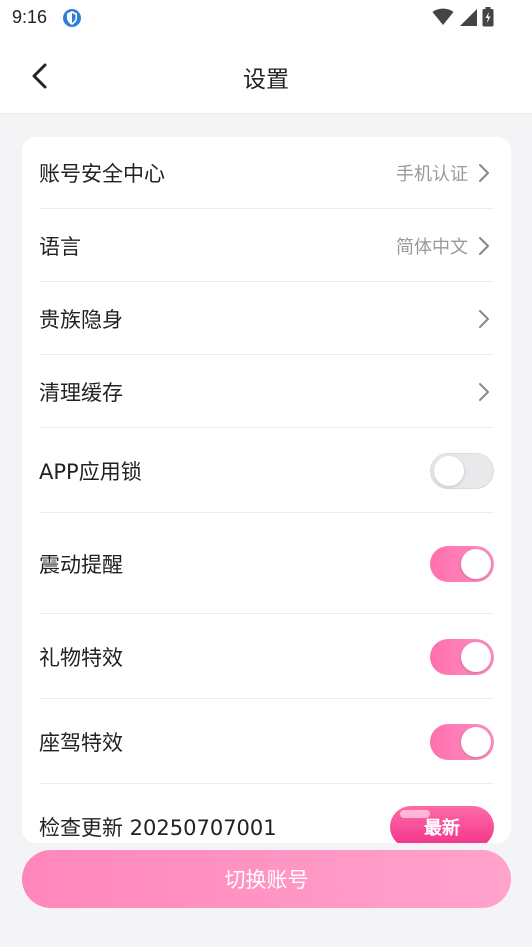 The width and height of the screenshot is (532, 947). I want to click on gift-effects-toggle, so click(462, 656).